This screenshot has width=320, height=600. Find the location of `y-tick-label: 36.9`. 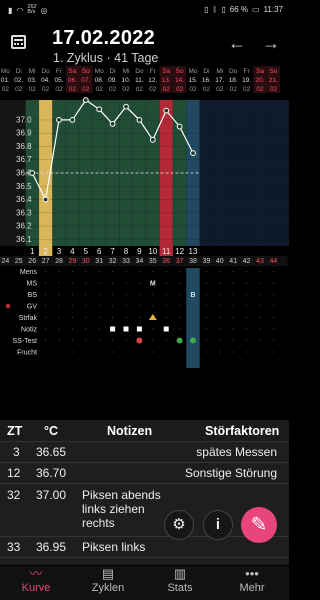

y-tick-label: 36.9 is located at coordinates (24, 133).